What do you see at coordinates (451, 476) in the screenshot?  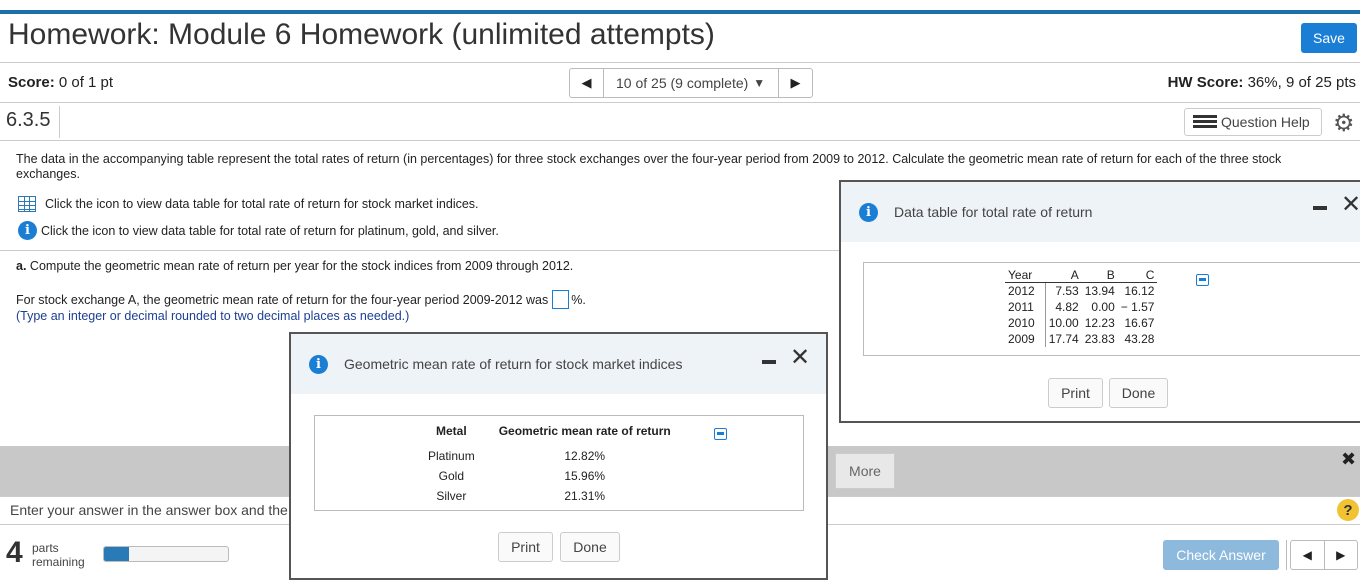 I see `table-cell: Gold` at bounding box center [451, 476].